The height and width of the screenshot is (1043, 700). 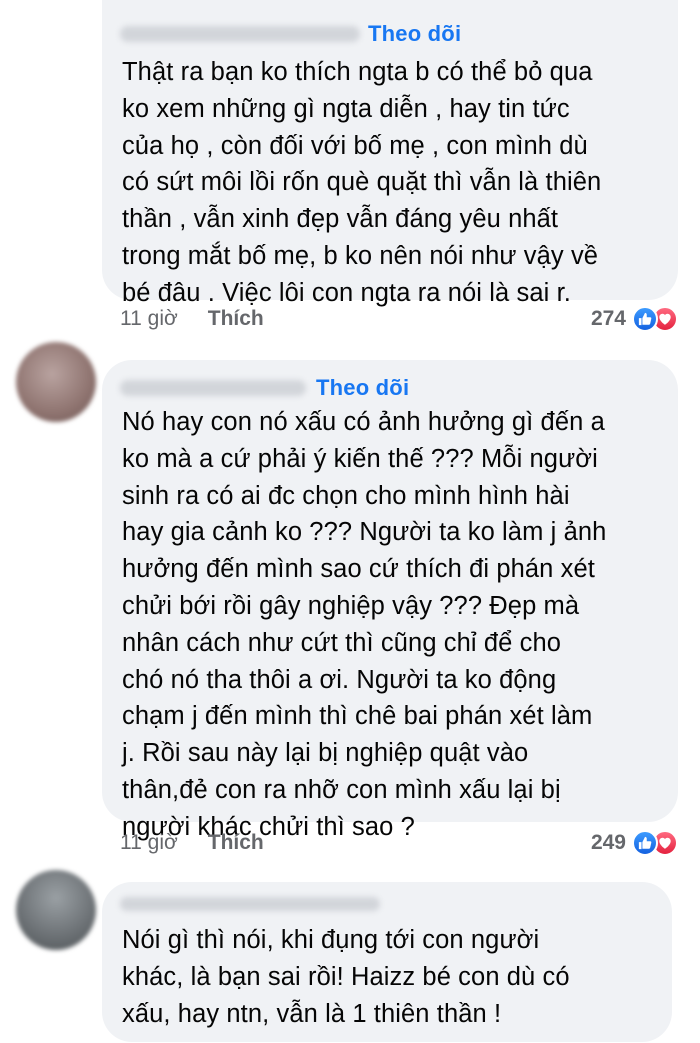 I want to click on reactions-summary: 274, so click(x=634, y=319).